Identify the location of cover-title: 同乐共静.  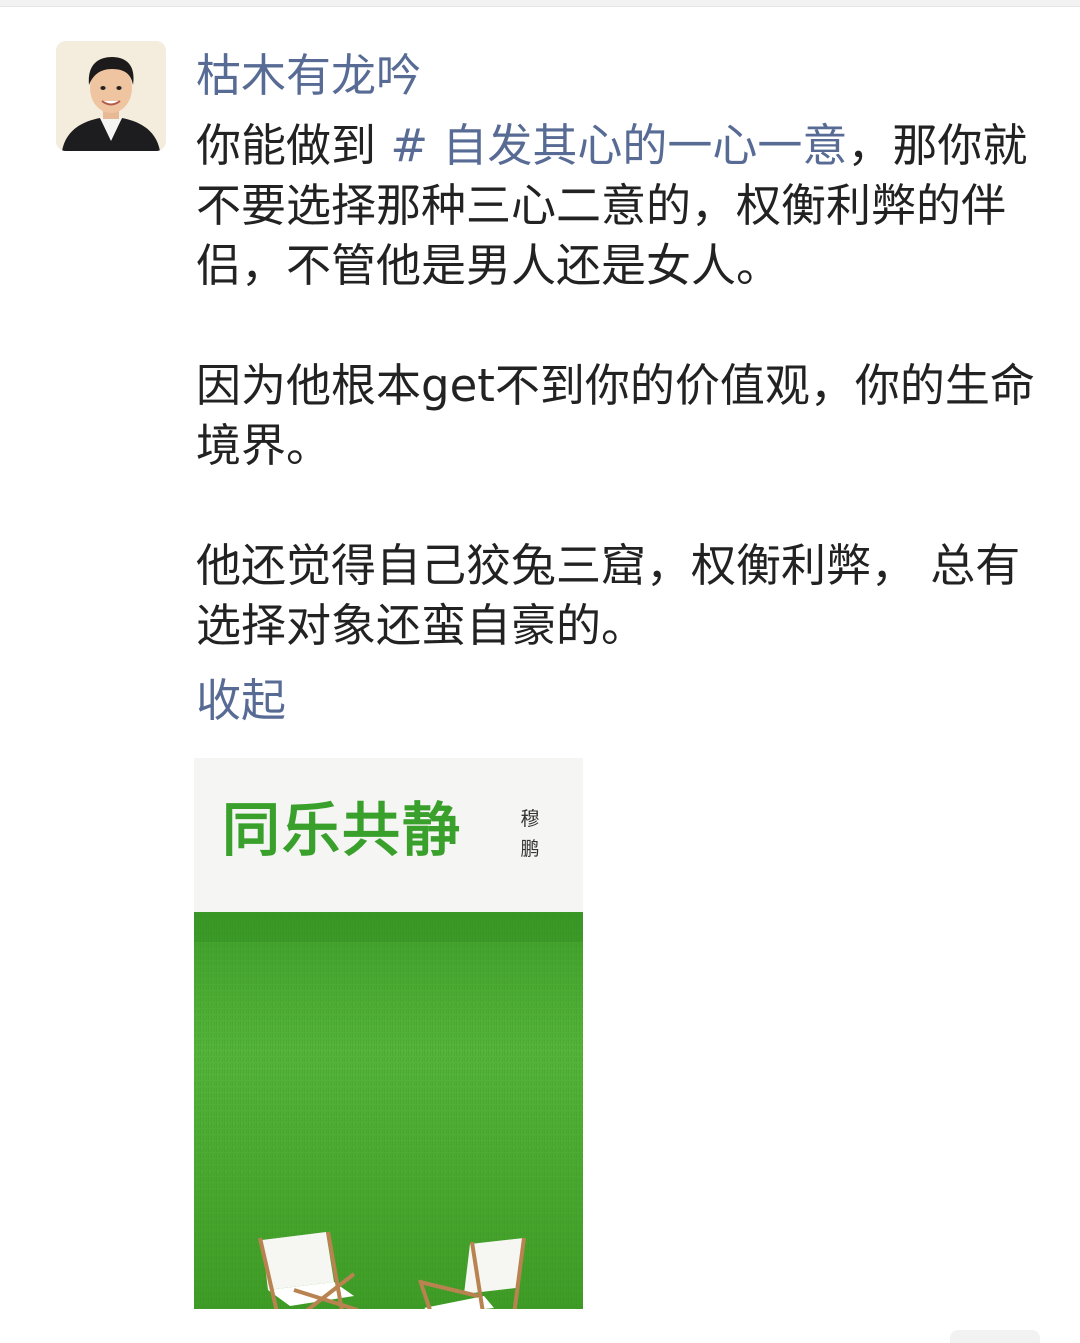
(342, 830).